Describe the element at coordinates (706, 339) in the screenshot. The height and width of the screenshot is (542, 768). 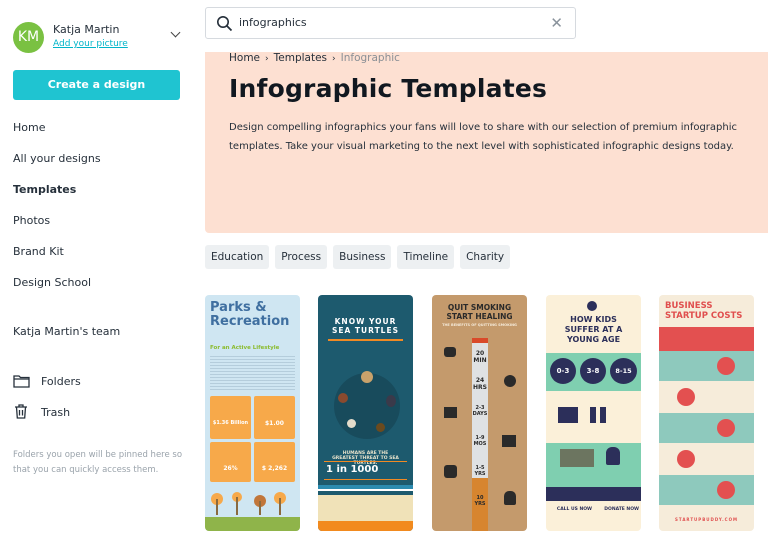
I see `intro-band` at that location.